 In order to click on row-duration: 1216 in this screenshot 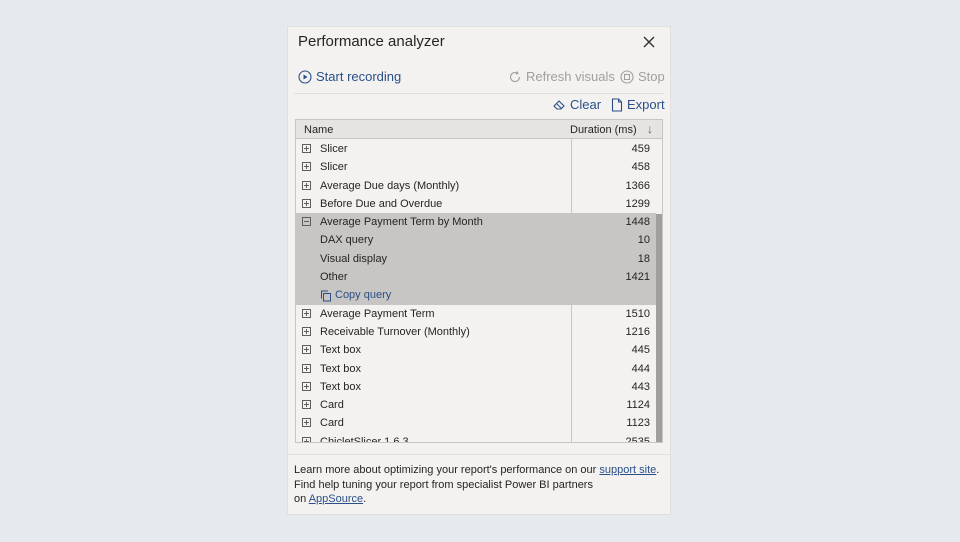, I will do `click(637, 331)`.